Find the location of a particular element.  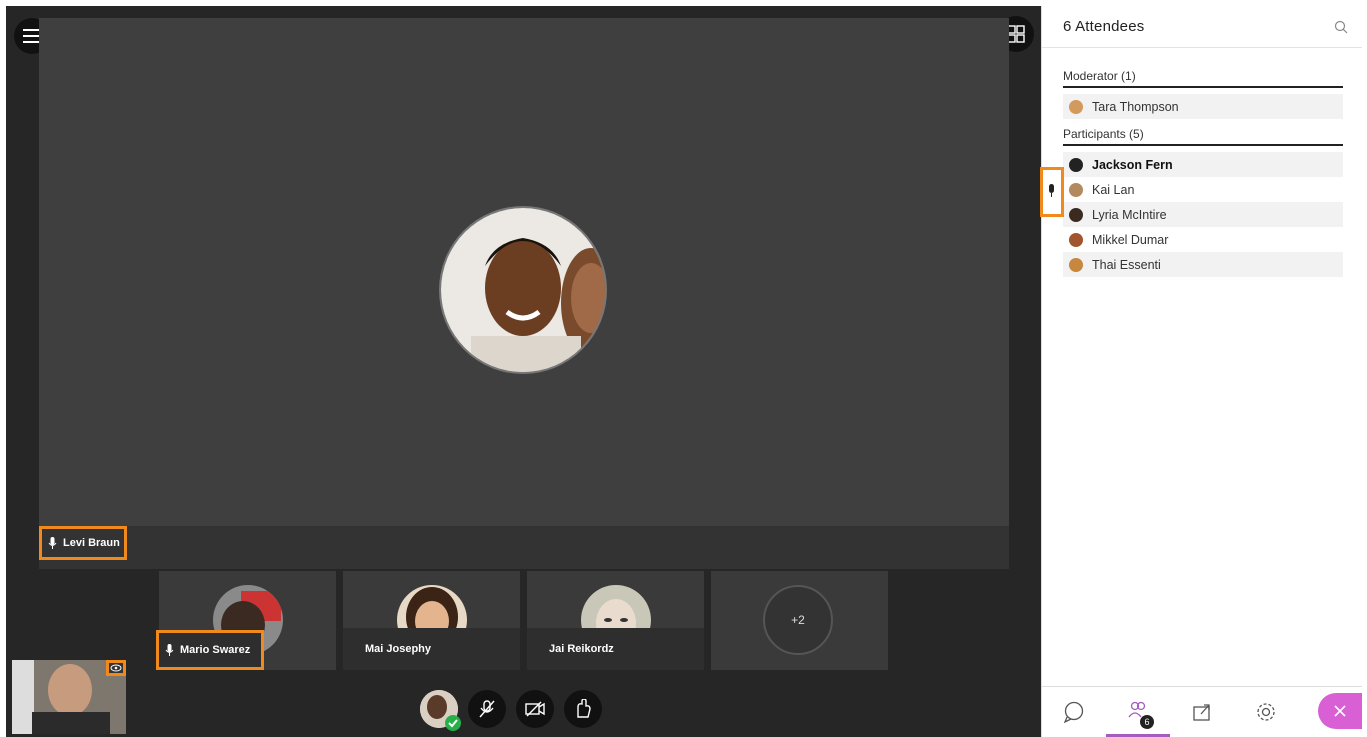

speaker-bar is located at coordinates (524, 547).